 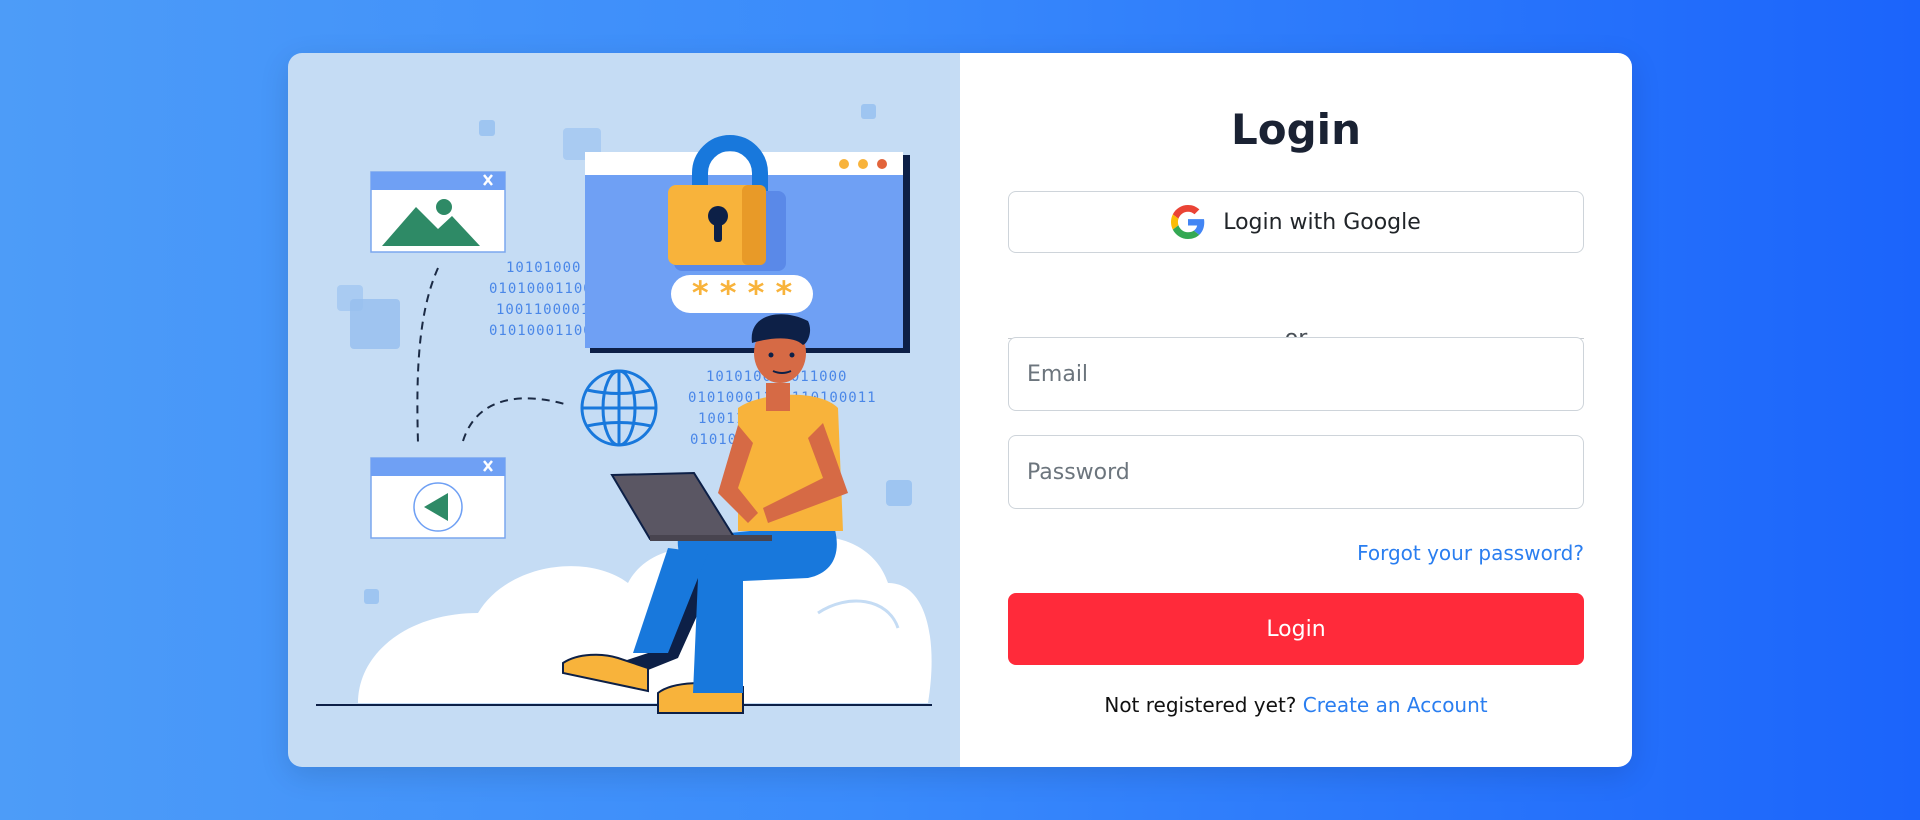 What do you see at coordinates (1395, 705) in the screenshot?
I see `create-account-link: Create an Account` at bounding box center [1395, 705].